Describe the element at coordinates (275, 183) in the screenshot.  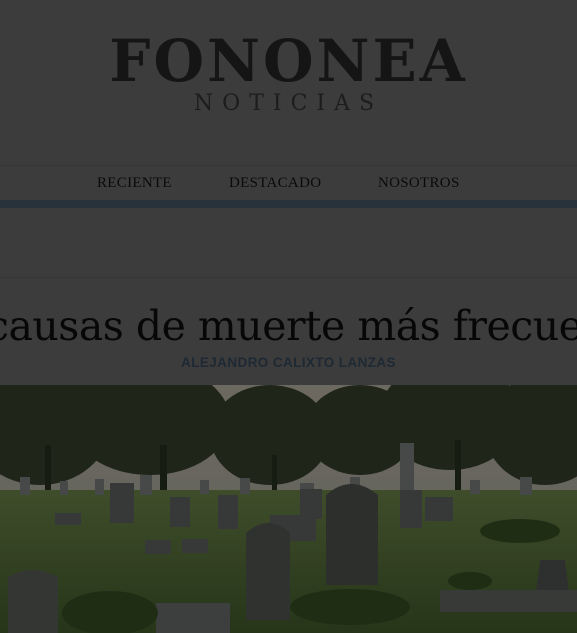
I see `nav-item-featured: DESTACADO` at that location.